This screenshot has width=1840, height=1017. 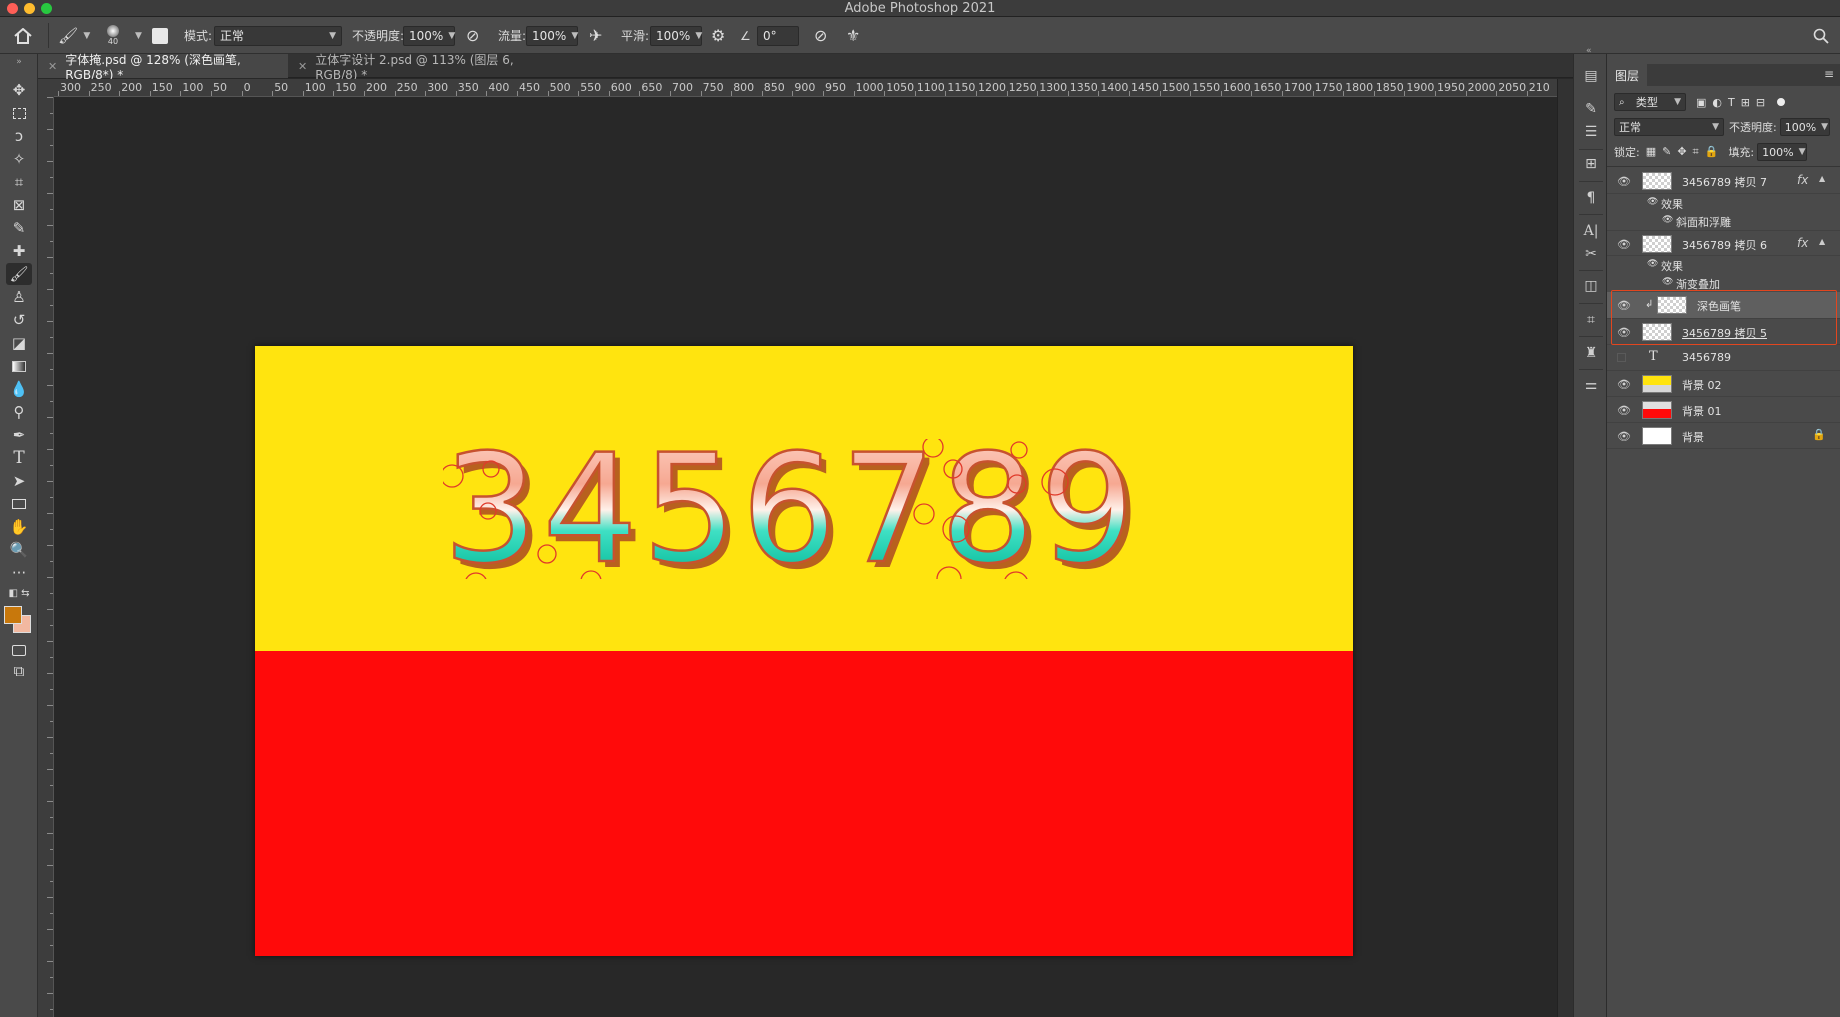 I want to click on properties-panel-button: ◫, so click(x=1591, y=286).